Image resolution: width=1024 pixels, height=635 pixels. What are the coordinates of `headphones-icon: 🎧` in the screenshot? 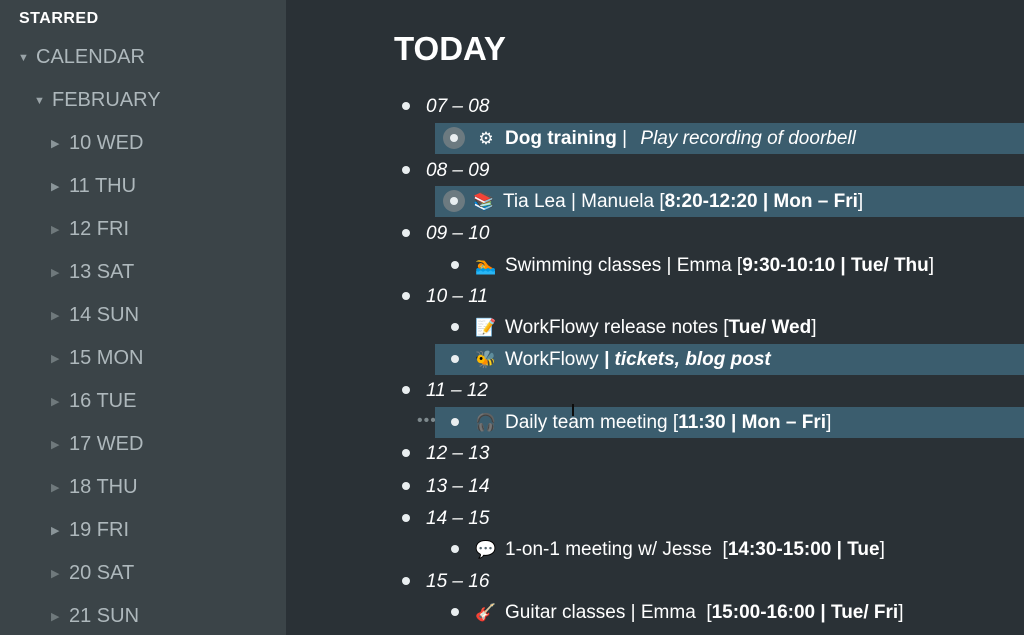 It's located at (486, 422).